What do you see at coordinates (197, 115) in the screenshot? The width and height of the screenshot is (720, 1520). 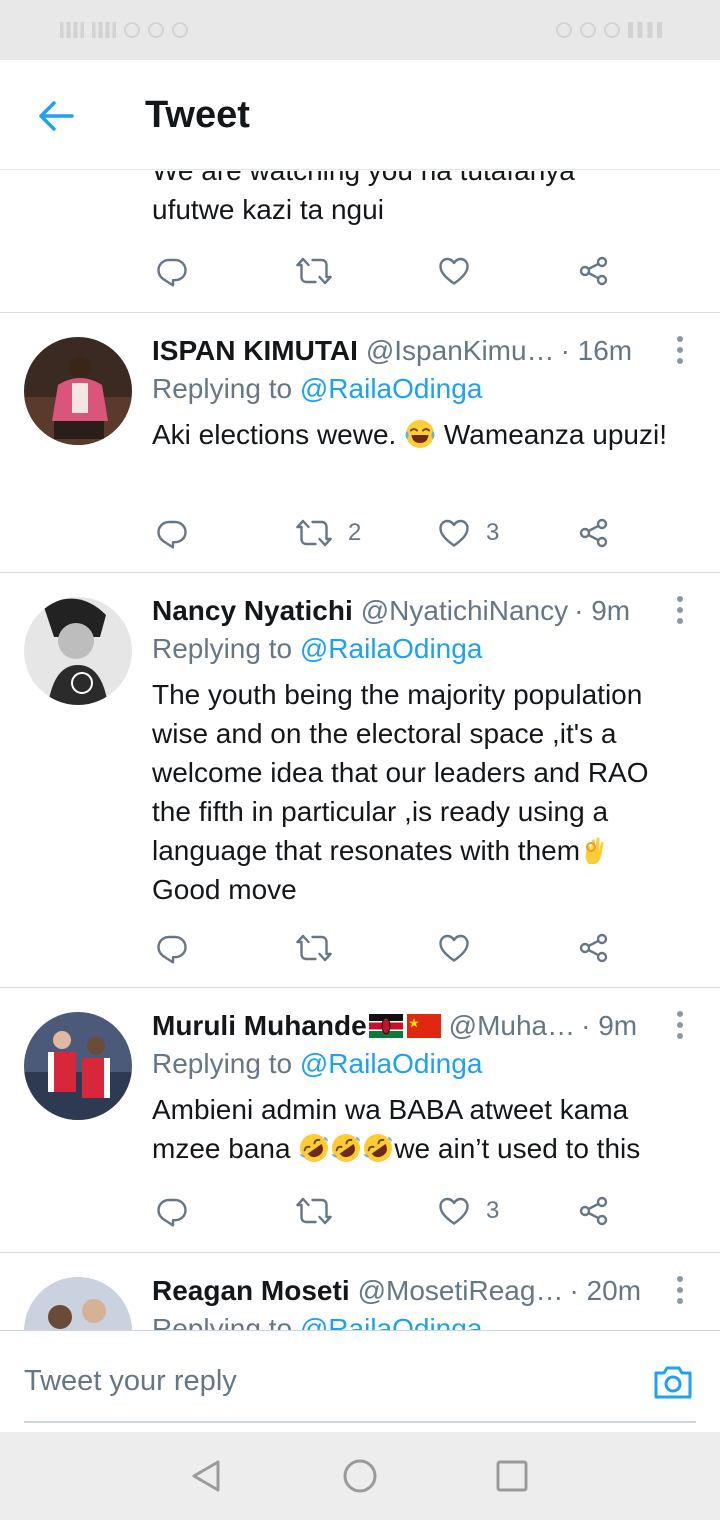 I see `page-title: Tweet` at bounding box center [197, 115].